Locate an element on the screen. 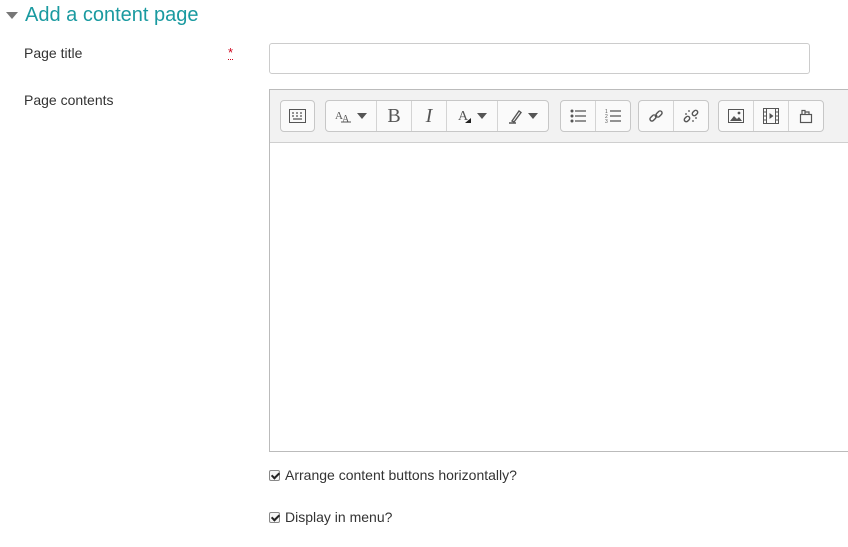  image-button is located at coordinates (736, 116).